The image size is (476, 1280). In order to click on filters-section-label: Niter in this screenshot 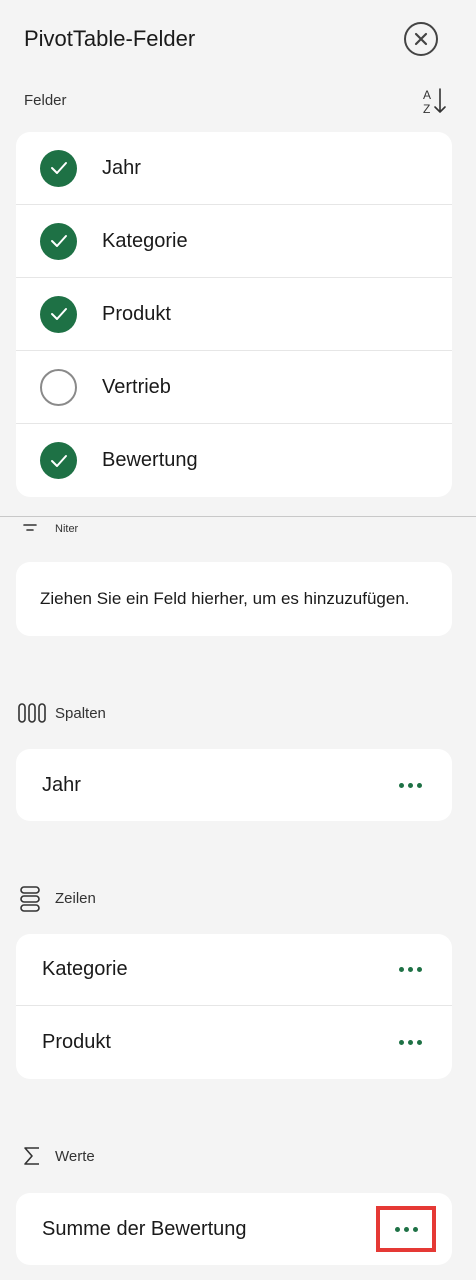, I will do `click(67, 529)`.